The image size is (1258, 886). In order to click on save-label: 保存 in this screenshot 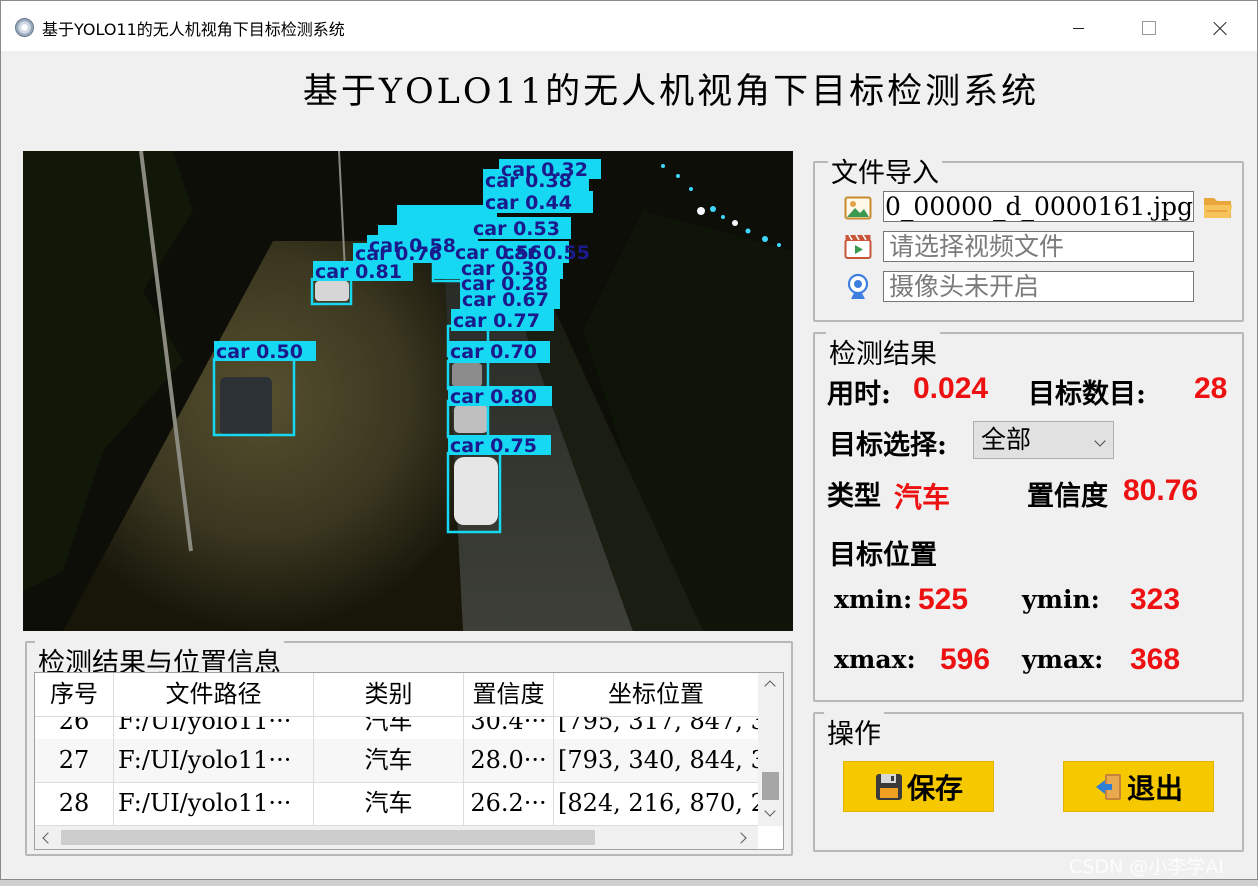, I will do `click(934, 788)`.